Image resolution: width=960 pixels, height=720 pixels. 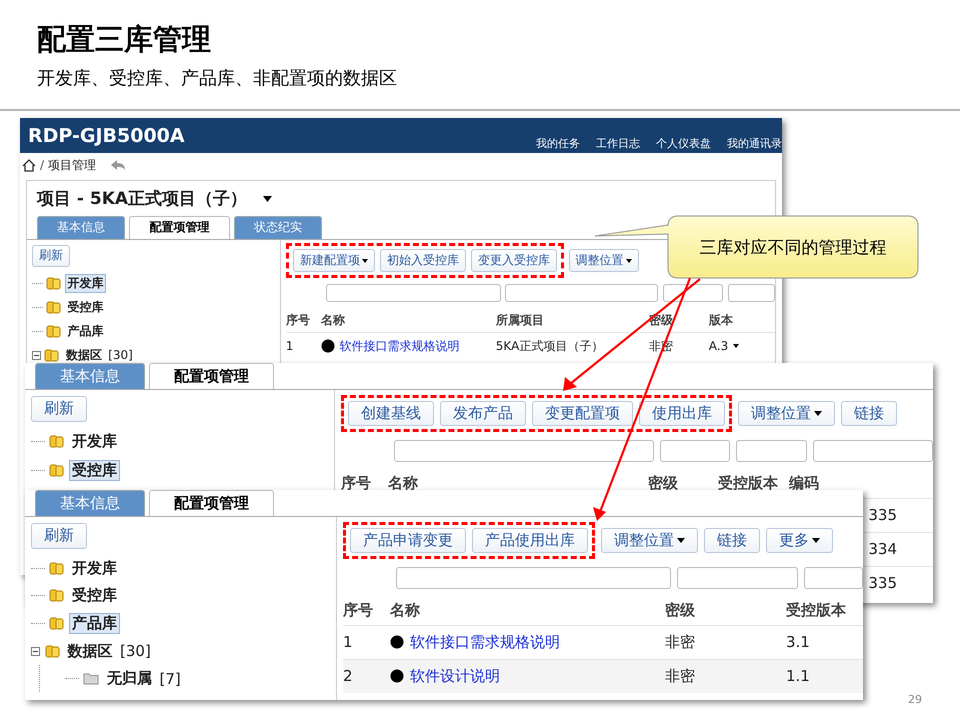 What do you see at coordinates (142, 199) in the screenshot?
I see `project-title: 项目 - 5KA正式项目（子）` at bounding box center [142, 199].